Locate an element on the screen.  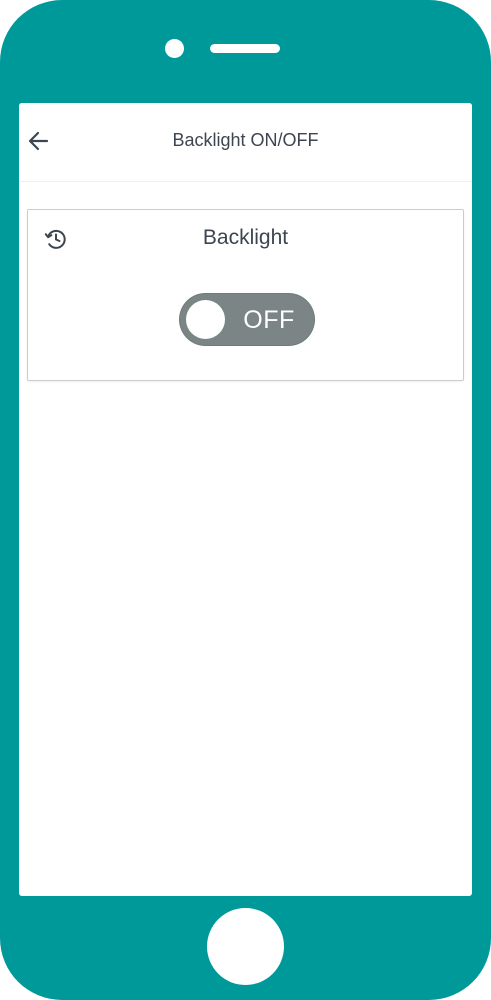
page-title: Backlight ON/OFF is located at coordinates (245, 140).